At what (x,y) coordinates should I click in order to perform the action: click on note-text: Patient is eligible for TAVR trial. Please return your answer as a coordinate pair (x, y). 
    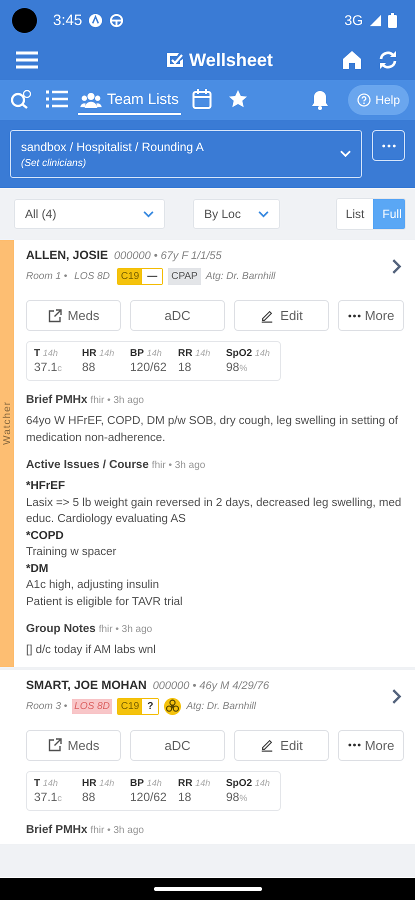
    Looking at the image, I should click on (105, 602).